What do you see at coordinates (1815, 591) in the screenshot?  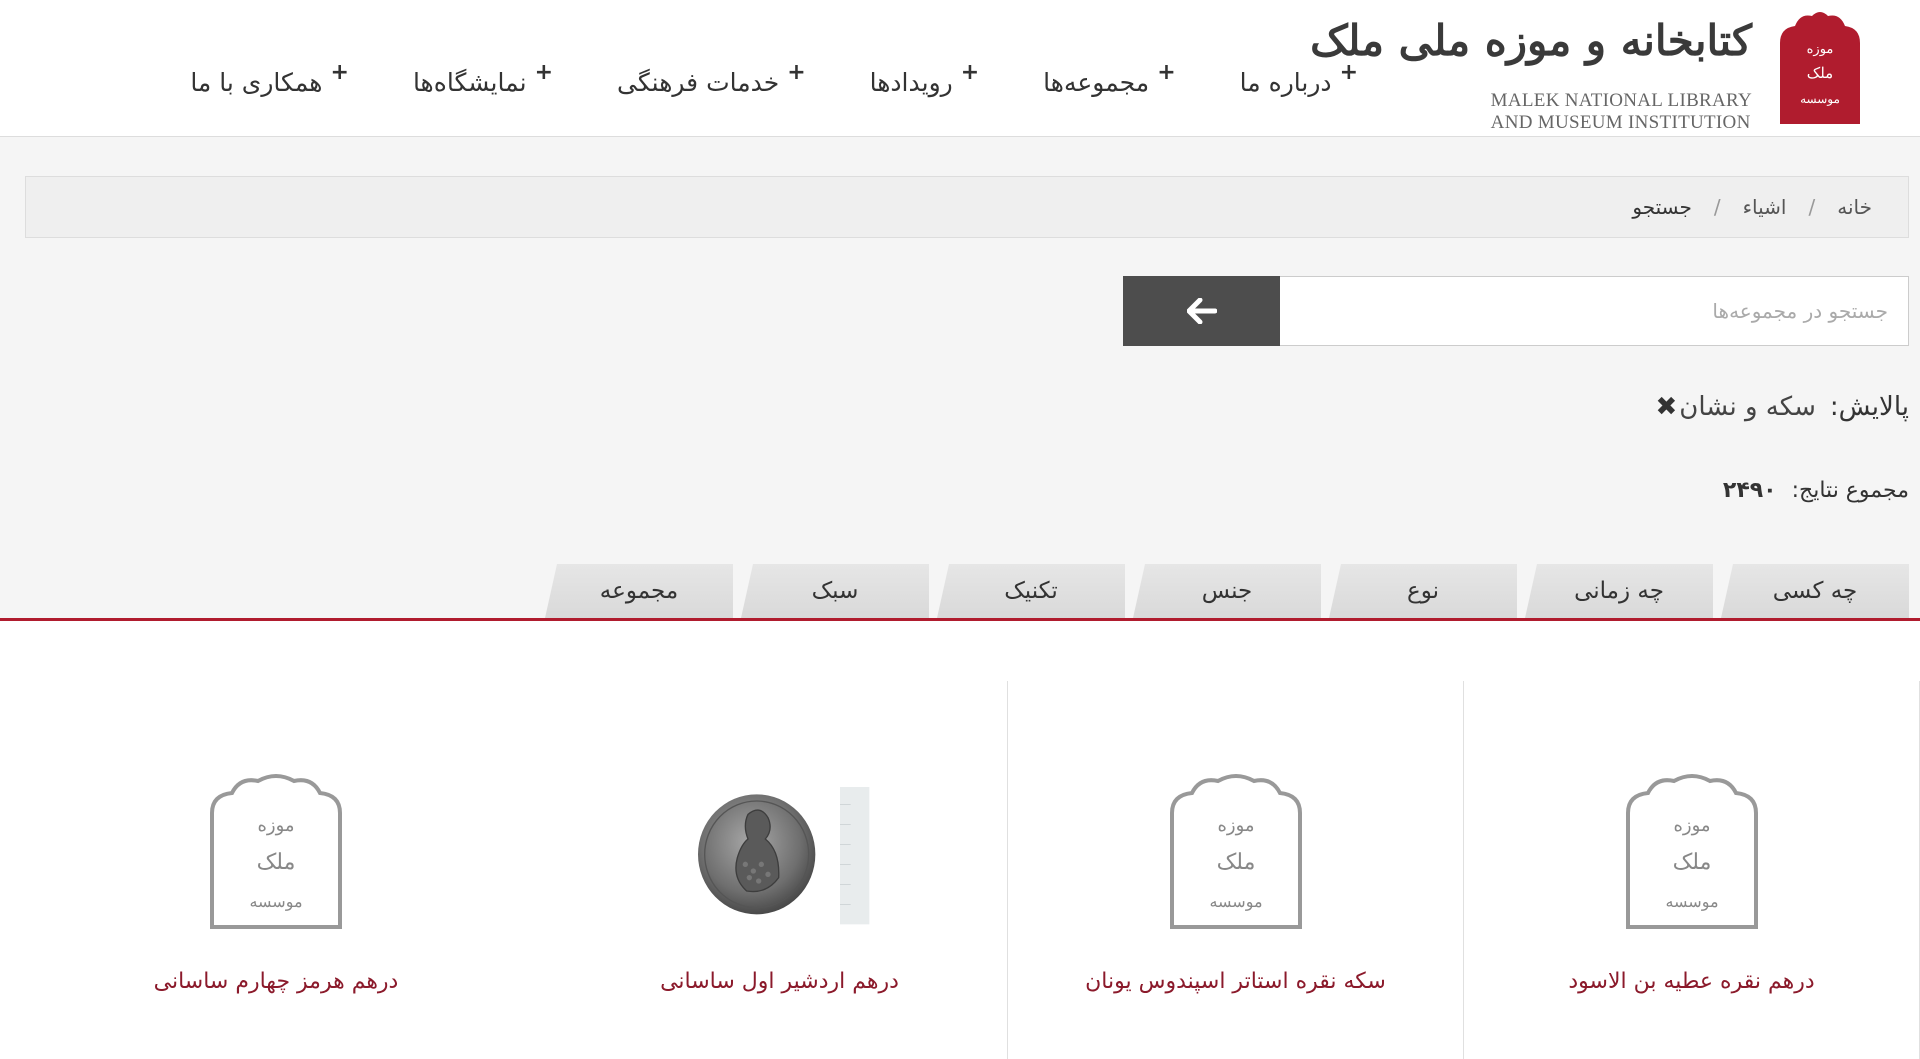 I see `tab-who: چه کسی` at bounding box center [1815, 591].